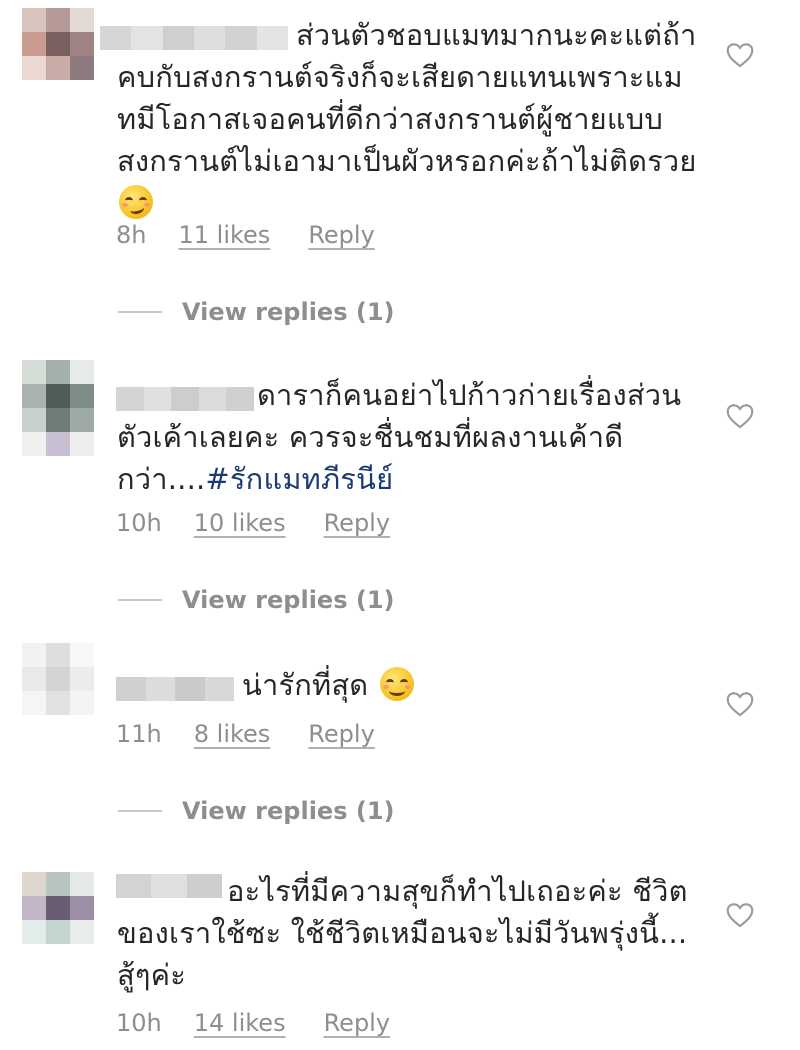  Describe the element at coordinates (139, 734) in the screenshot. I see `timestamp: 11h` at that location.